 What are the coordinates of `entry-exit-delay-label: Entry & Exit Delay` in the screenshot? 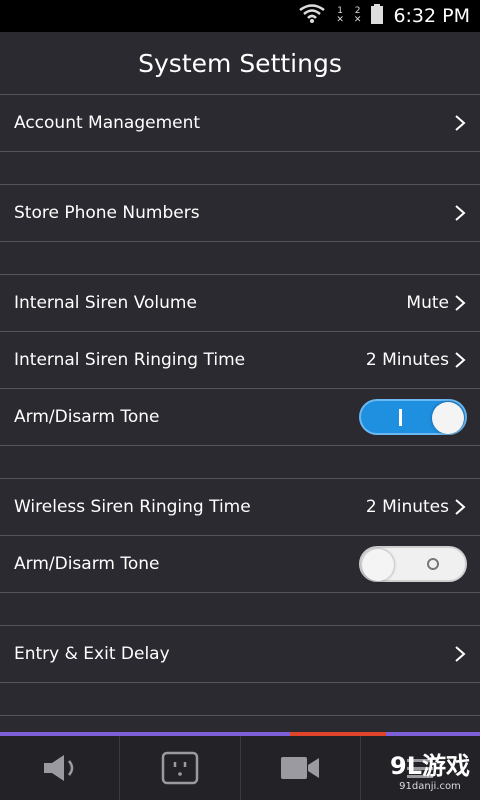 It's located at (92, 654).